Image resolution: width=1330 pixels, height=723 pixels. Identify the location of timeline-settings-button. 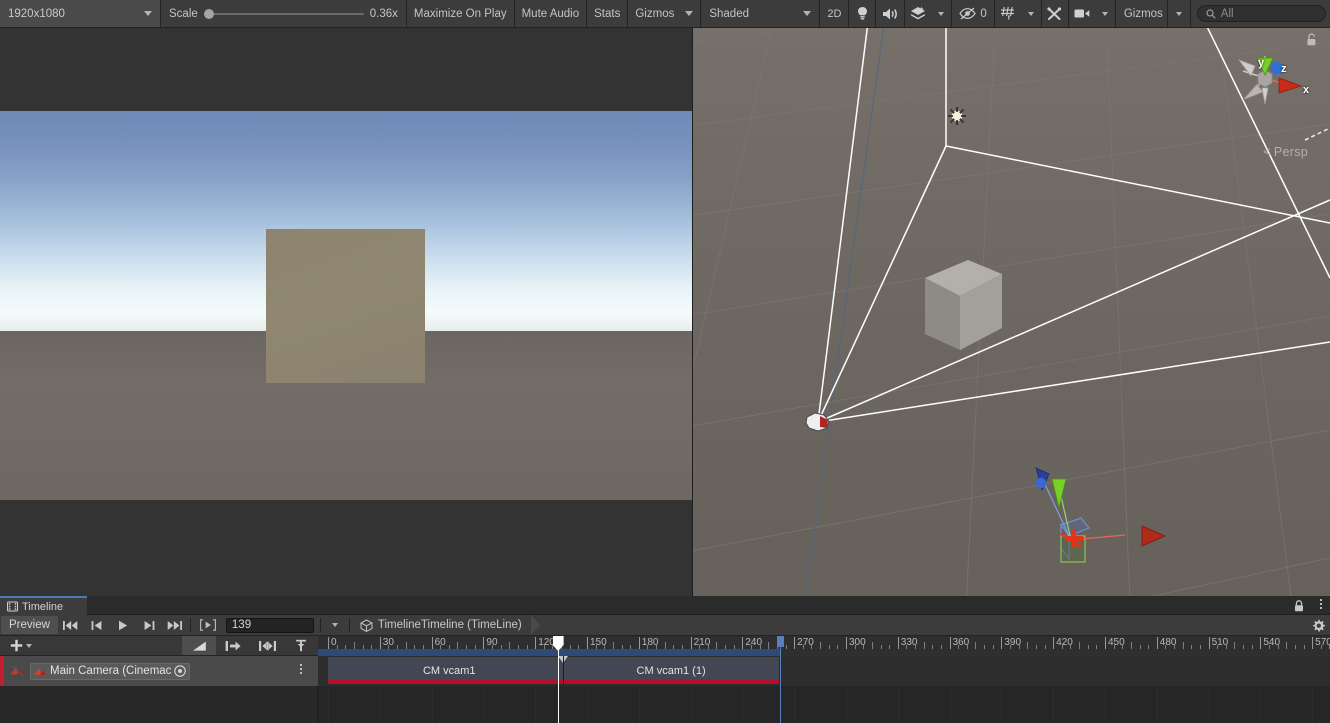
(1318, 625).